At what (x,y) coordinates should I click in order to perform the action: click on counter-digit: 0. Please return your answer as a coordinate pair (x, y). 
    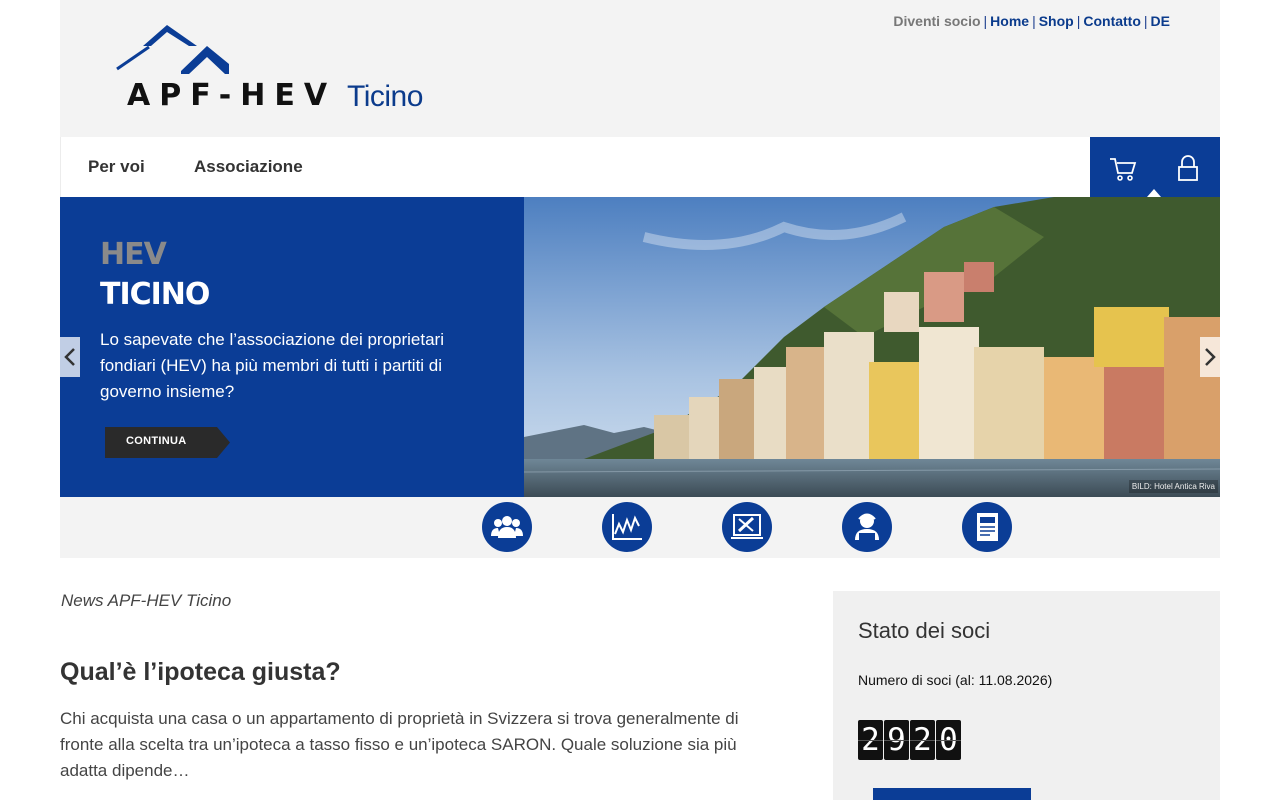
    Looking at the image, I should click on (948, 740).